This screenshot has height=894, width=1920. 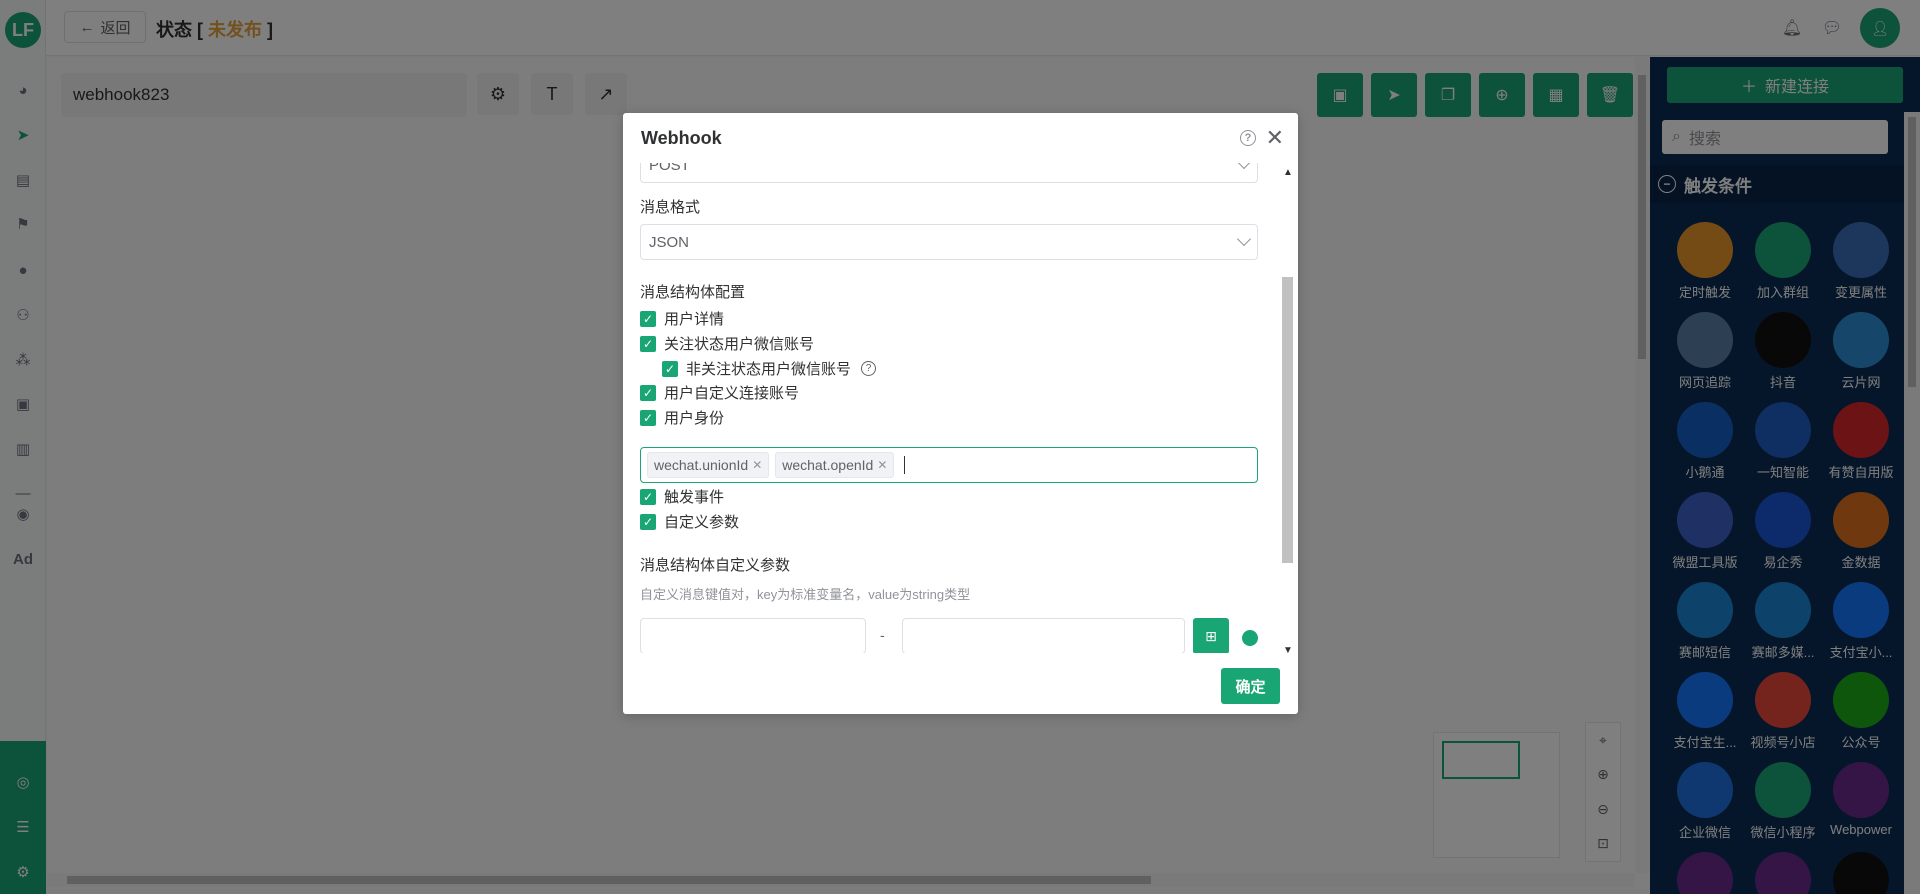 I want to click on checkbox-label: 非关注状态用户微信账号, so click(x=769, y=369).